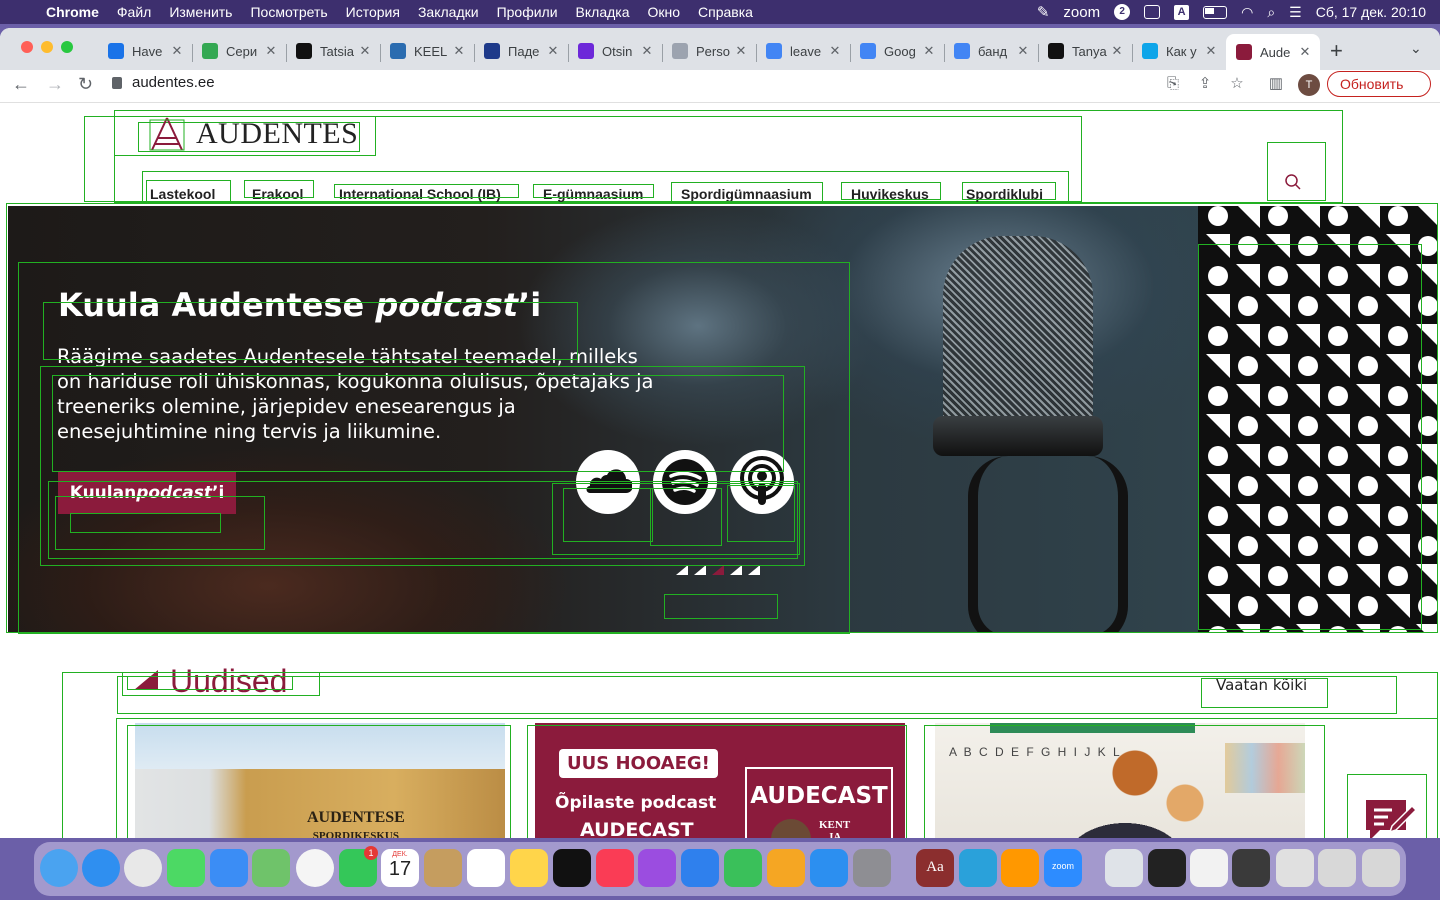 The image size is (1440, 900). Describe the element at coordinates (1381, 868) in the screenshot. I see `trash-icon` at that location.